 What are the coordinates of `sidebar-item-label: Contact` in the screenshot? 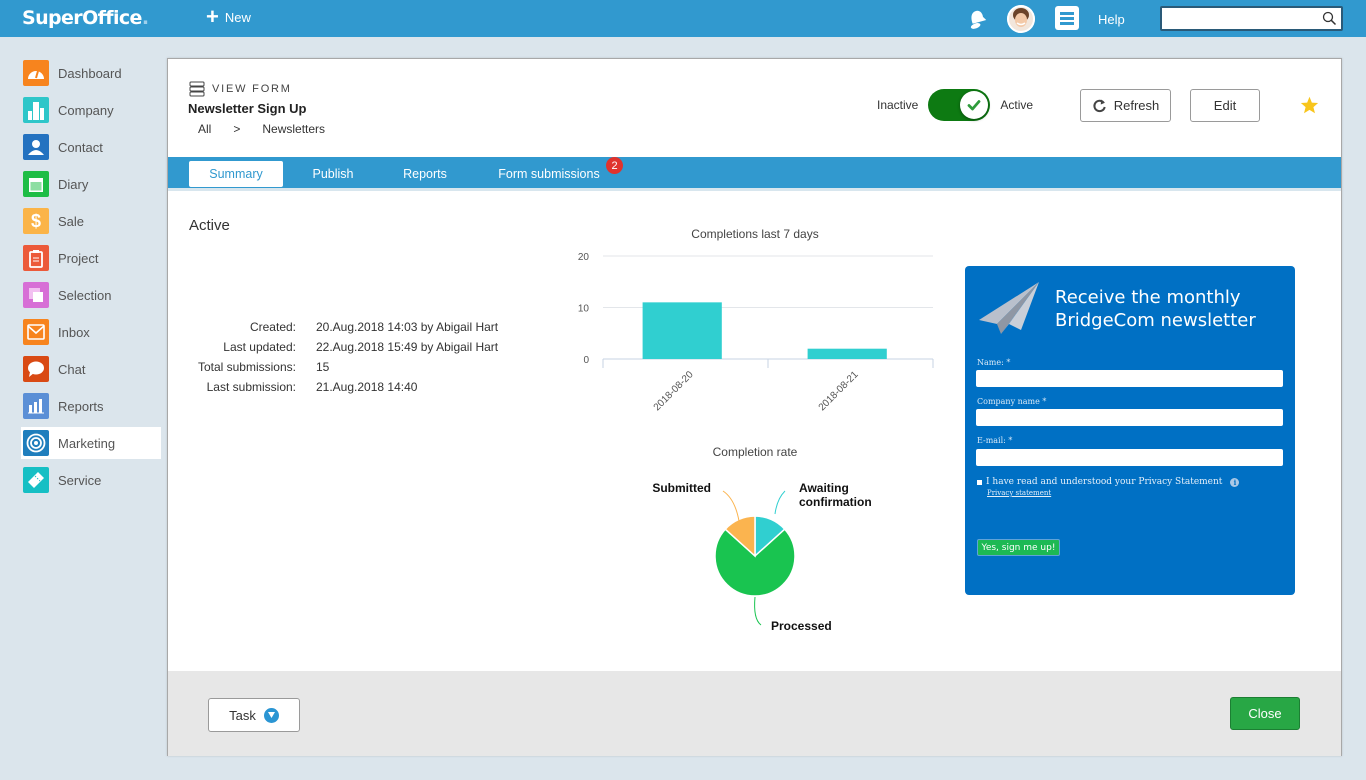 It's located at (80, 147).